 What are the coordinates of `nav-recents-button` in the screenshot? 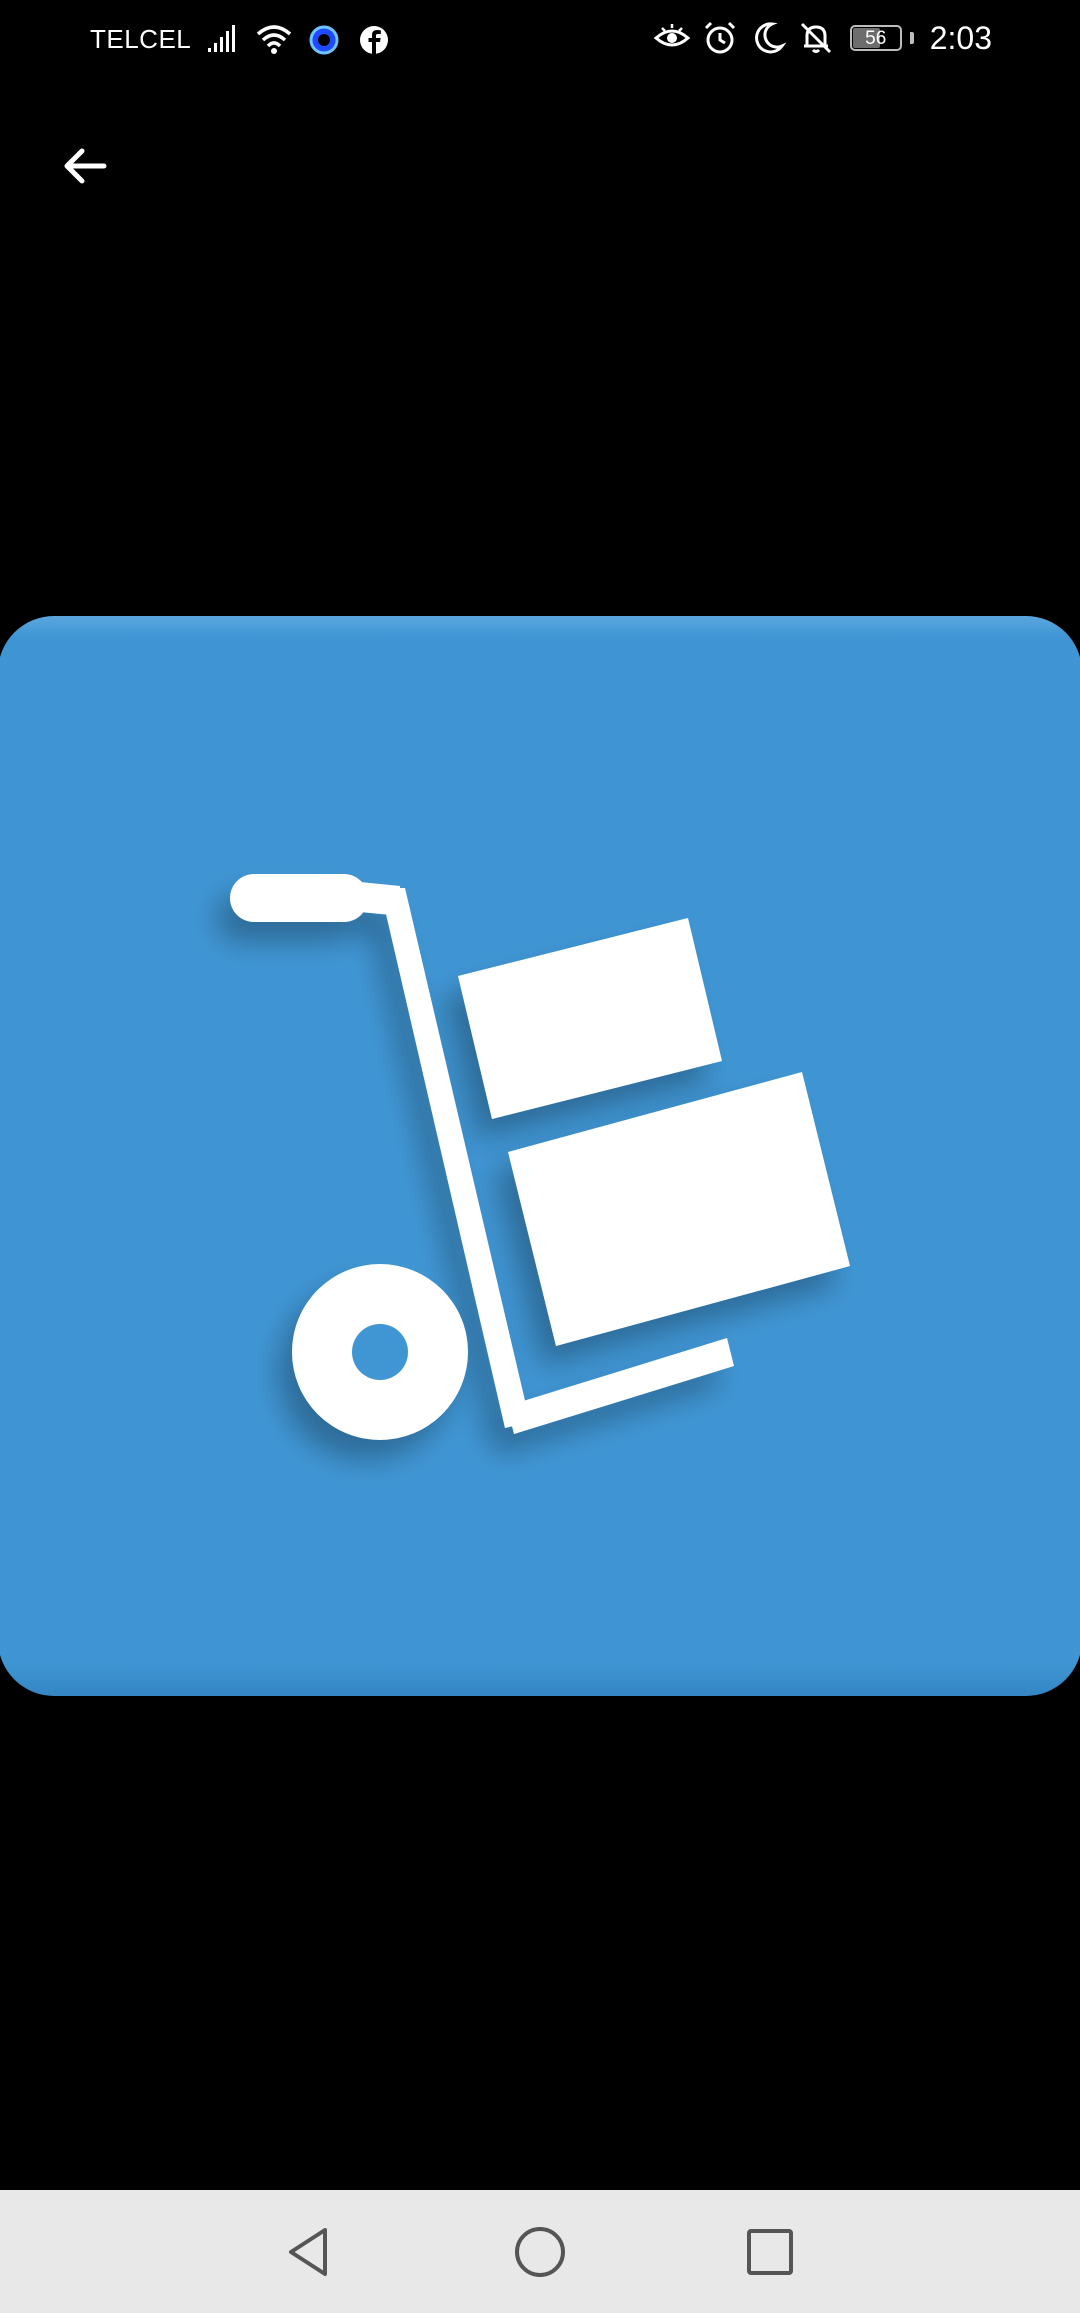 It's located at (770, 2252).